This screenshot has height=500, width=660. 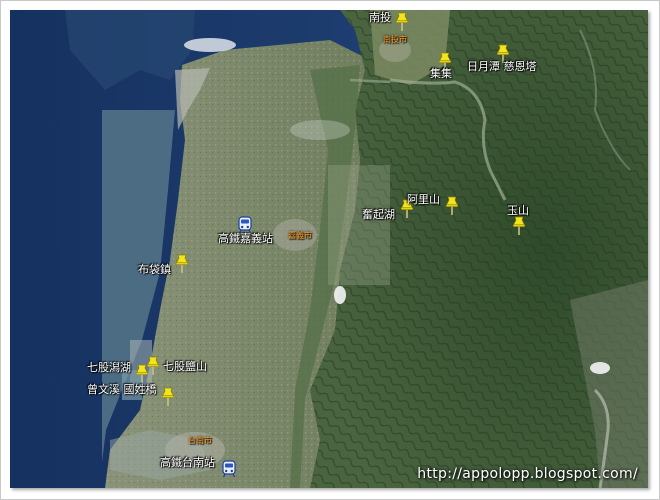 What do you see at coordinates (378, 214) in the screenshot?
I see `place-label-fenqihu: 奮起湖` at bounding box center [378, 214].